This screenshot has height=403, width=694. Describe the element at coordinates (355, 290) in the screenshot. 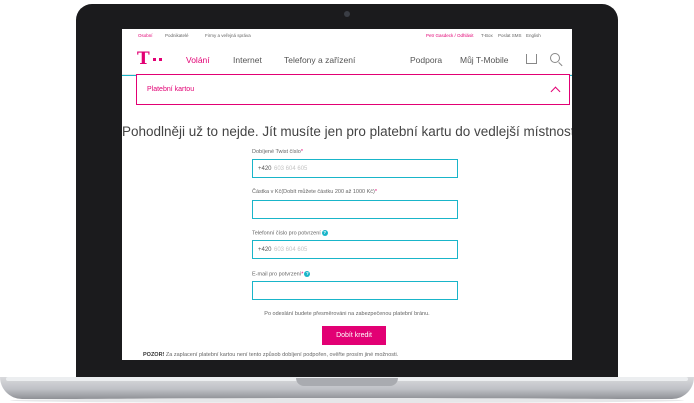

I see `email-input` at that location.